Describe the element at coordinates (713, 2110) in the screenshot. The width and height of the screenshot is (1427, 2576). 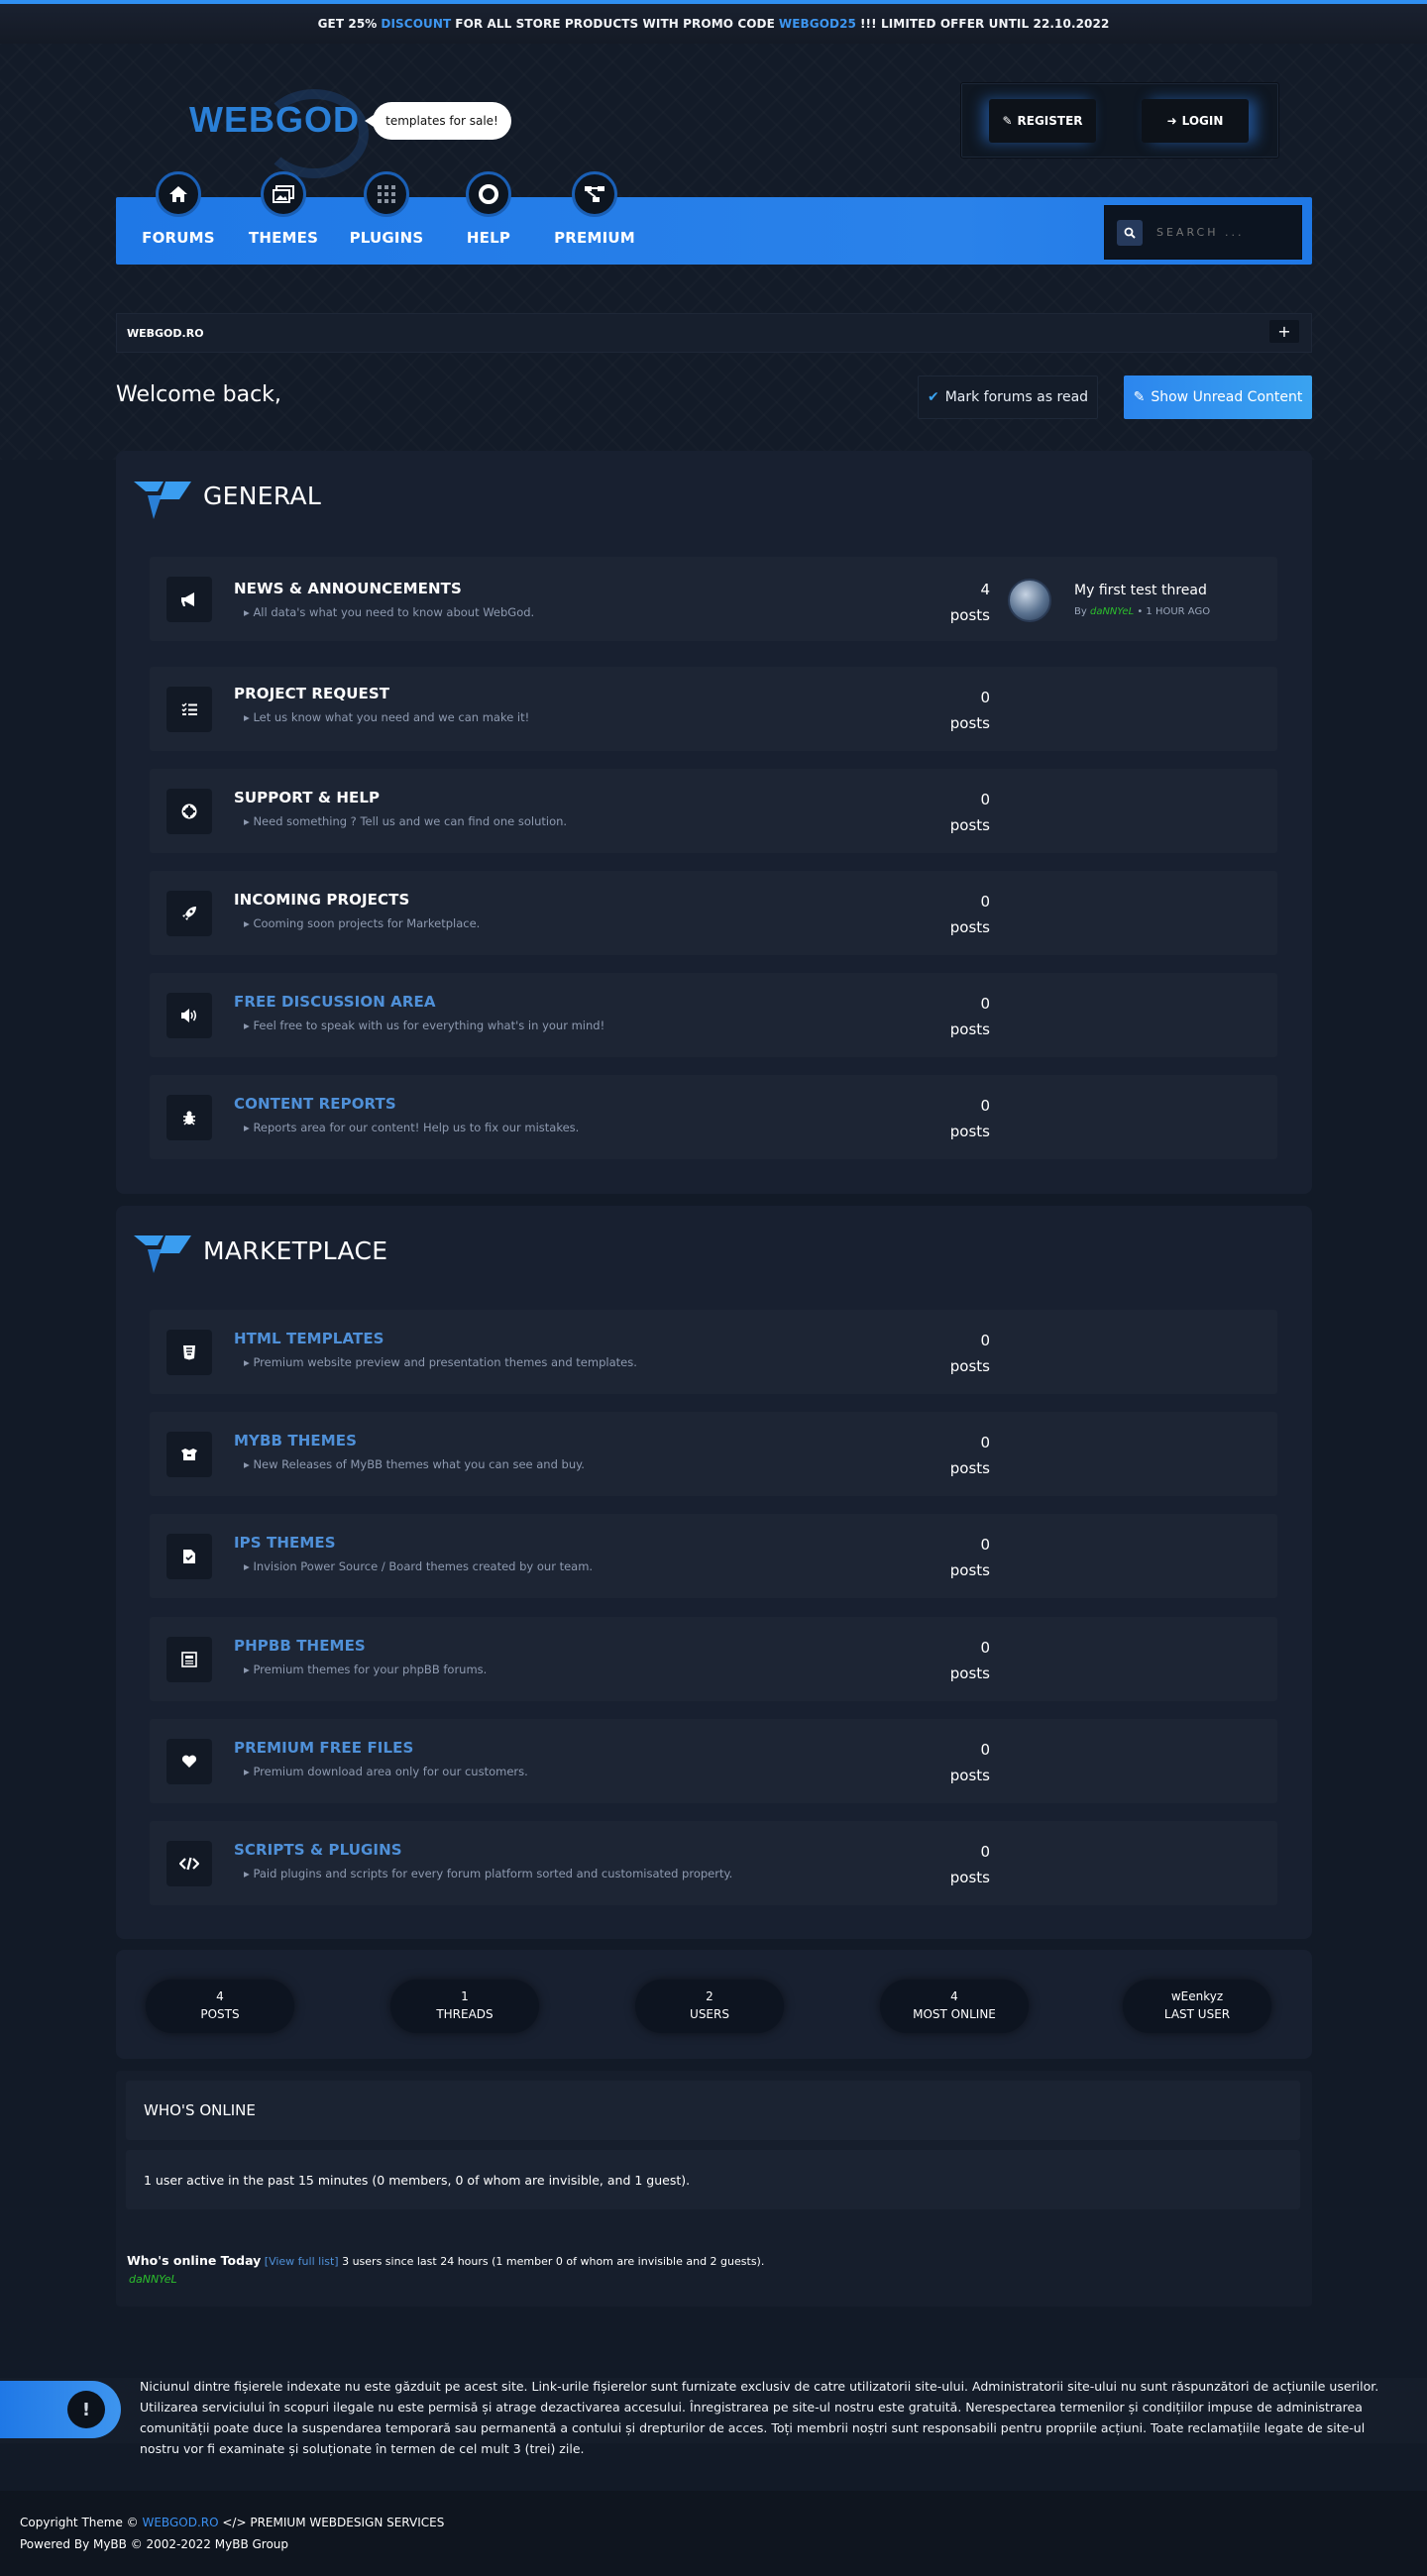
I see `whos-online-title: WHO'S ONLINE` at that location.